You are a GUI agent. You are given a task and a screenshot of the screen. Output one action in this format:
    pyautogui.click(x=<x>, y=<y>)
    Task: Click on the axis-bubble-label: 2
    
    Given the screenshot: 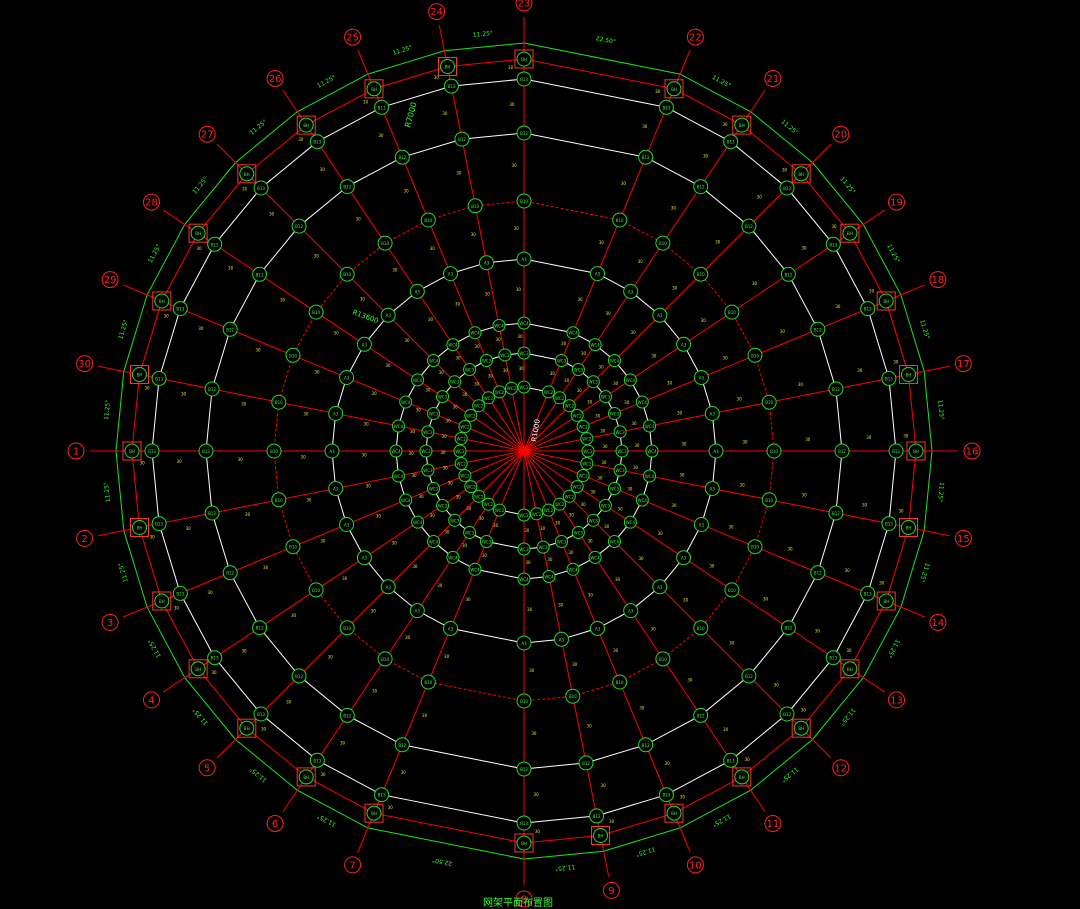 What is the action you would take?
    pyautogui.click(x=84, y=539)
    